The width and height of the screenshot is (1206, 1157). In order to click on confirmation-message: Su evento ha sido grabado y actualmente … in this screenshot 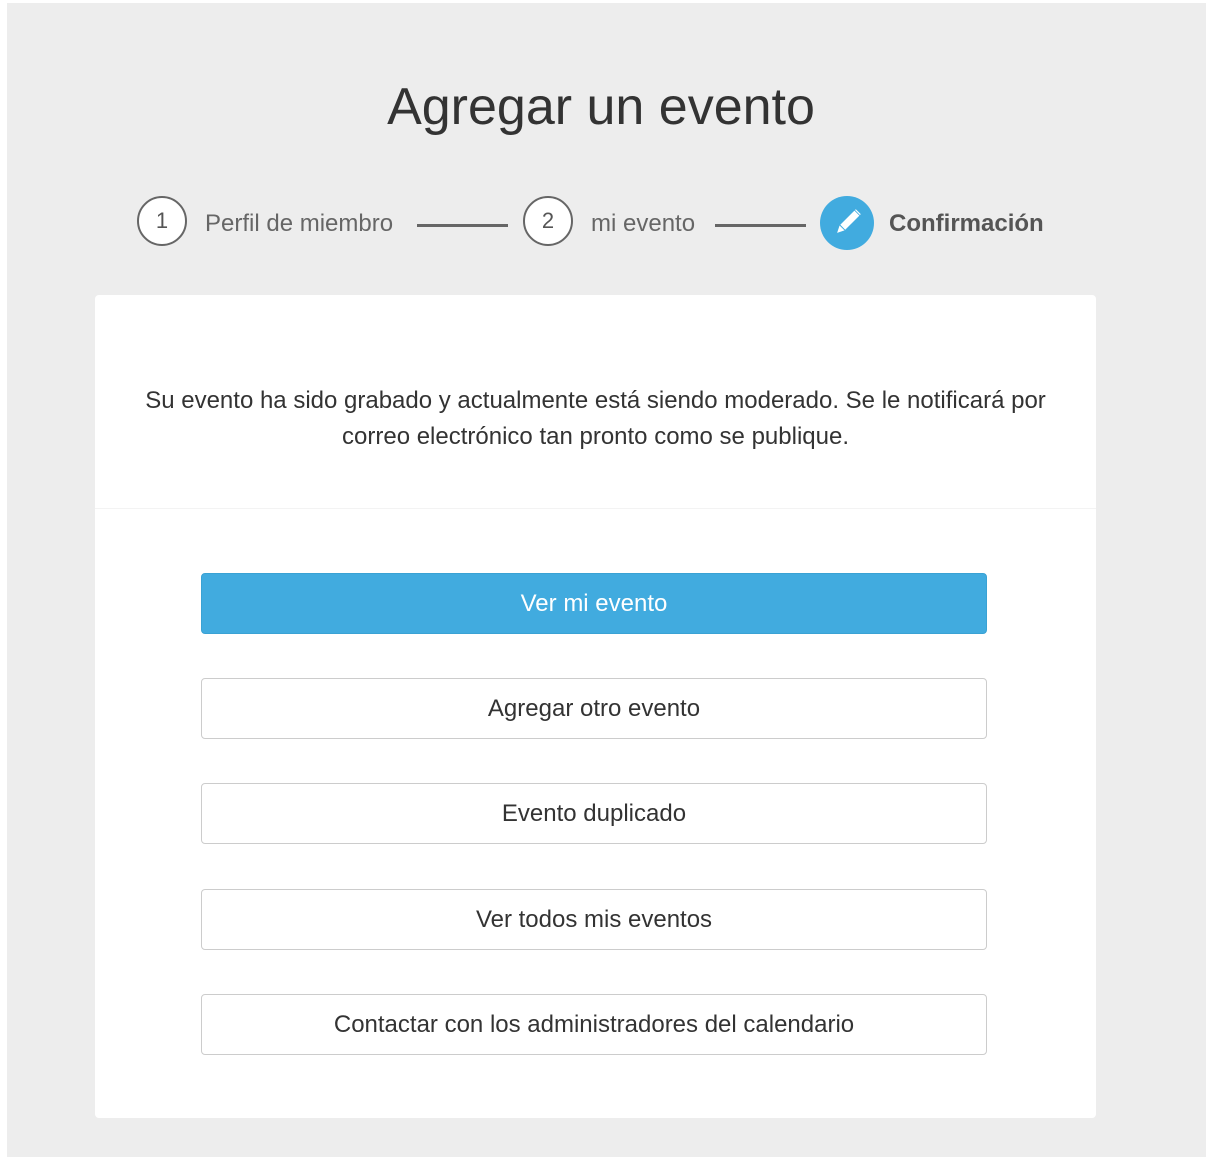, I will do `click(595, 418)`.